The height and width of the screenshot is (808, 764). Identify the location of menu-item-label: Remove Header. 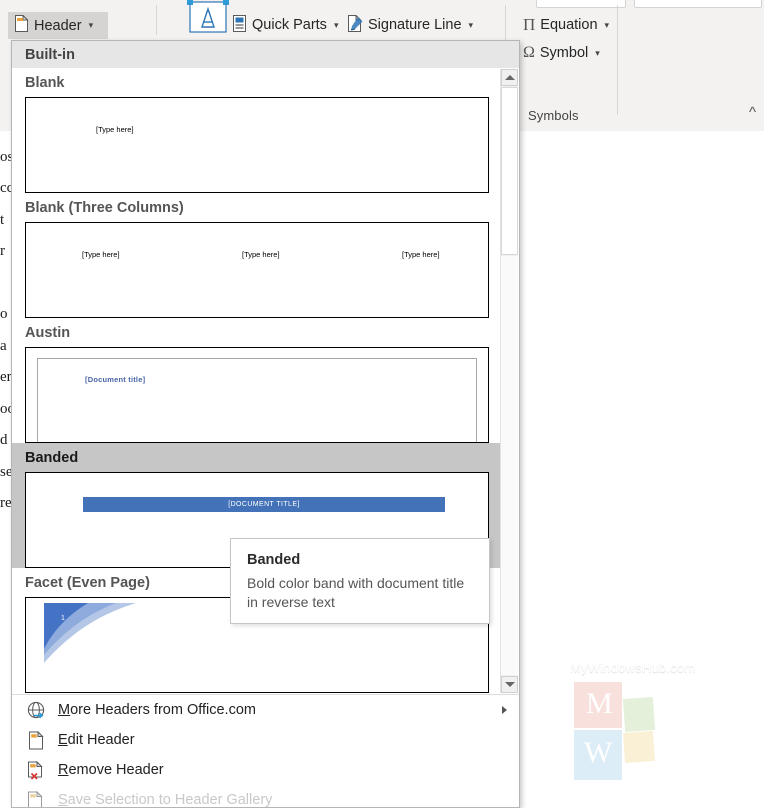
(111, 770).